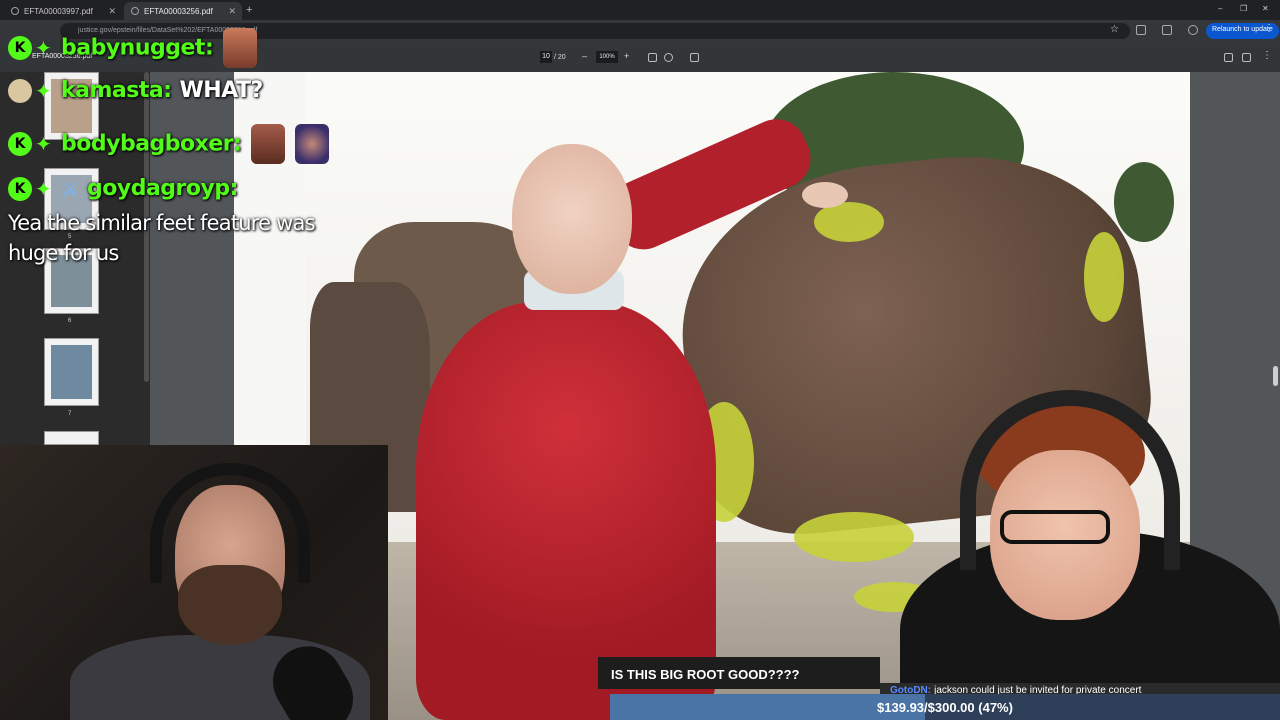 The height and width of the screenshot is (720, 1280). I want to click on restore-button: ❐, so click(1243, 8).